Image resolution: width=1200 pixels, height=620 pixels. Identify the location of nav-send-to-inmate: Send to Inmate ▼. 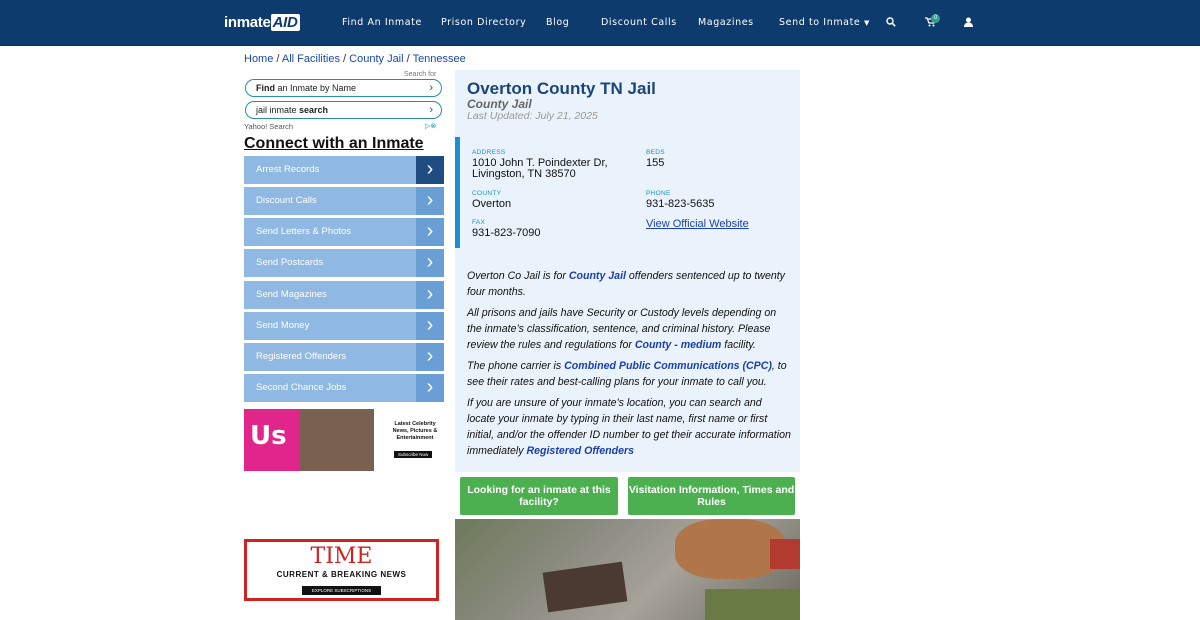
(824, 22).